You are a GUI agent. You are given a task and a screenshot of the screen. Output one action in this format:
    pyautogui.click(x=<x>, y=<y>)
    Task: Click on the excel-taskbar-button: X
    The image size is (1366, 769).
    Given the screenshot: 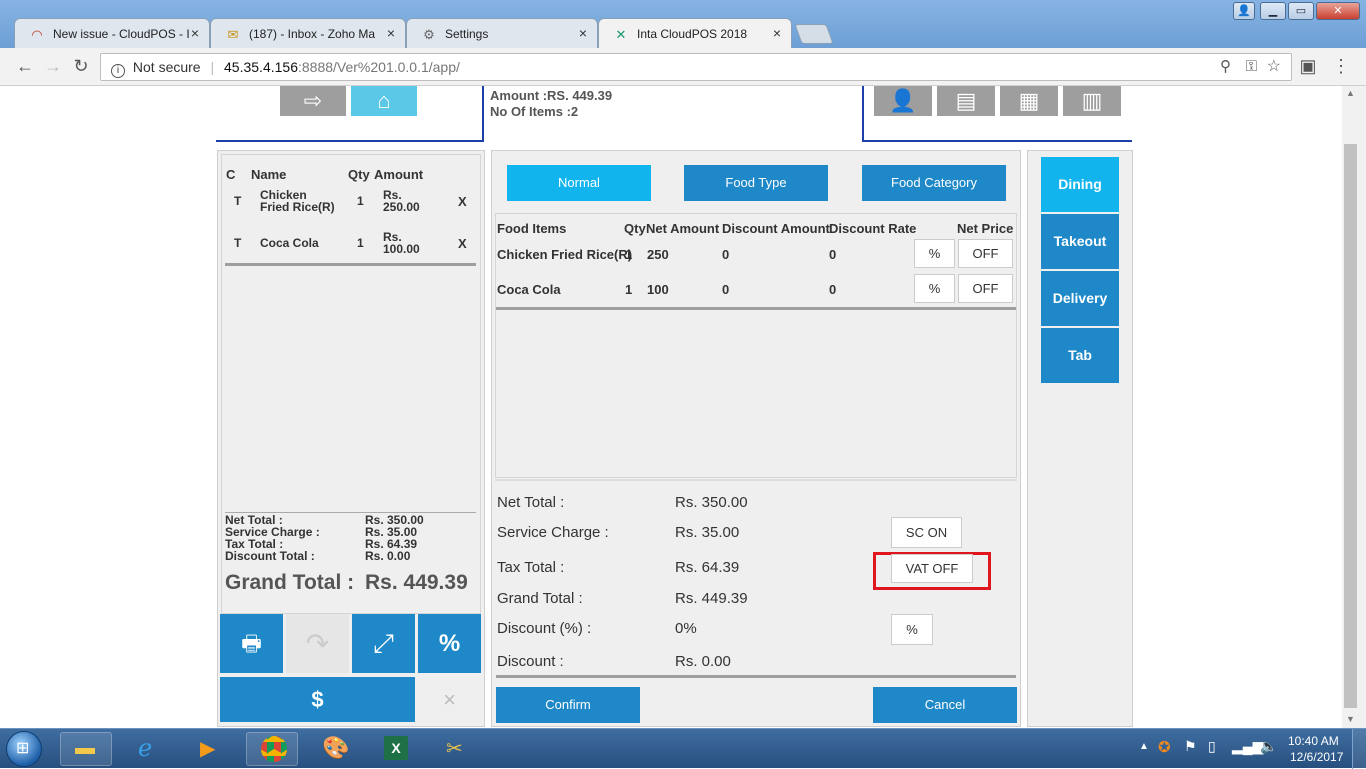 What is the action you would take?
    pyautogui.click(x=396, y=749)
    